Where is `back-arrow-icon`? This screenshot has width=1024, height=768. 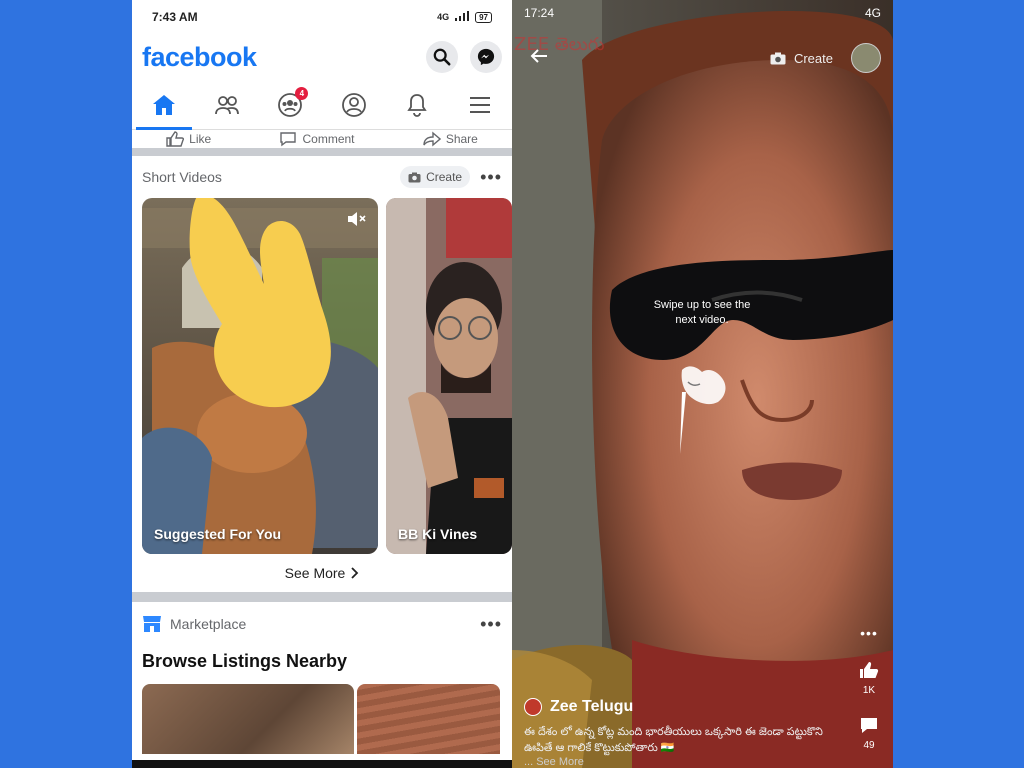 back-arrow-icon is located at coordinates (538, 55).